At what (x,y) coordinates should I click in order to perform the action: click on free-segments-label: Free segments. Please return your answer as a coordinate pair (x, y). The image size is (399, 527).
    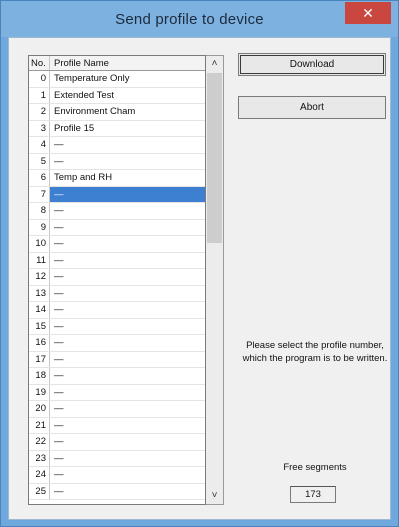
    Looking at the image, I should click on (315, 467).